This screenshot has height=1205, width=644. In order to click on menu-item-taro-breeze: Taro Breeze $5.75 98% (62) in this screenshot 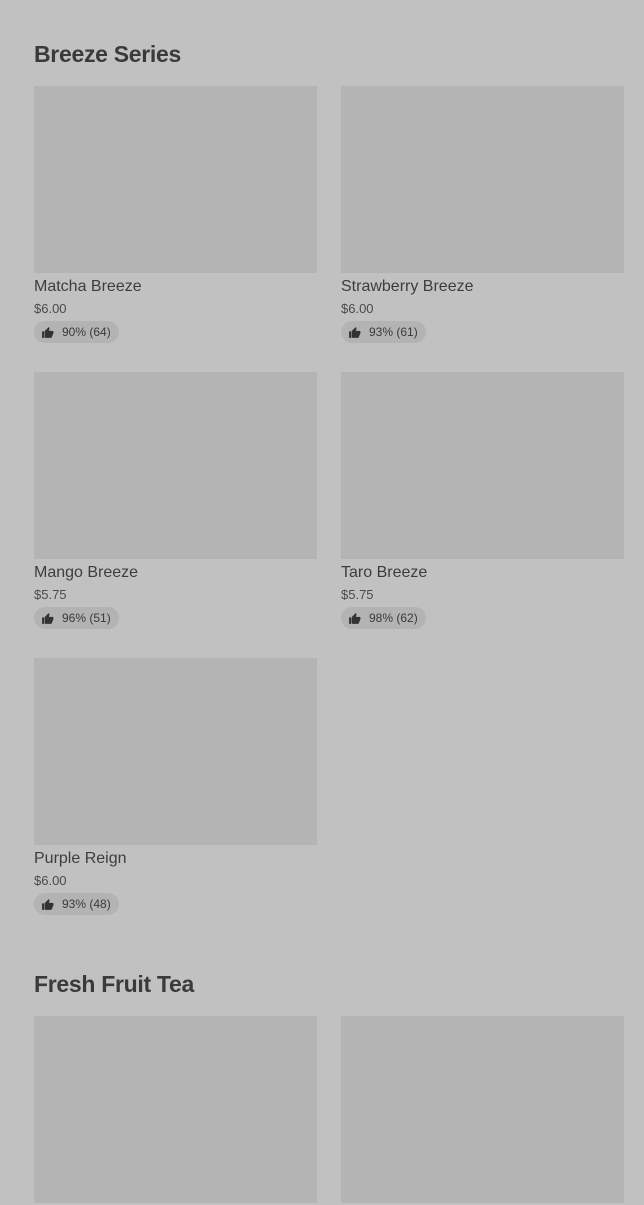, I will do `click(482, 501)`.